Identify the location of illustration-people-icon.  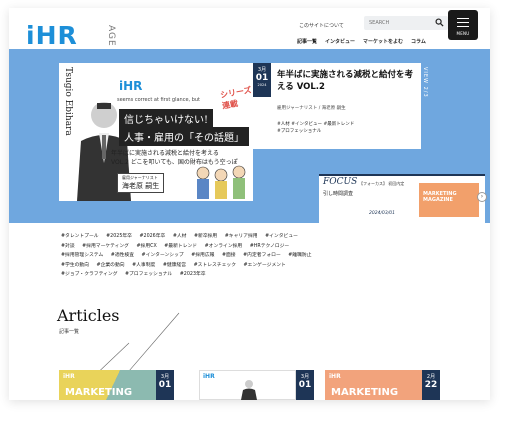
(221, 182).